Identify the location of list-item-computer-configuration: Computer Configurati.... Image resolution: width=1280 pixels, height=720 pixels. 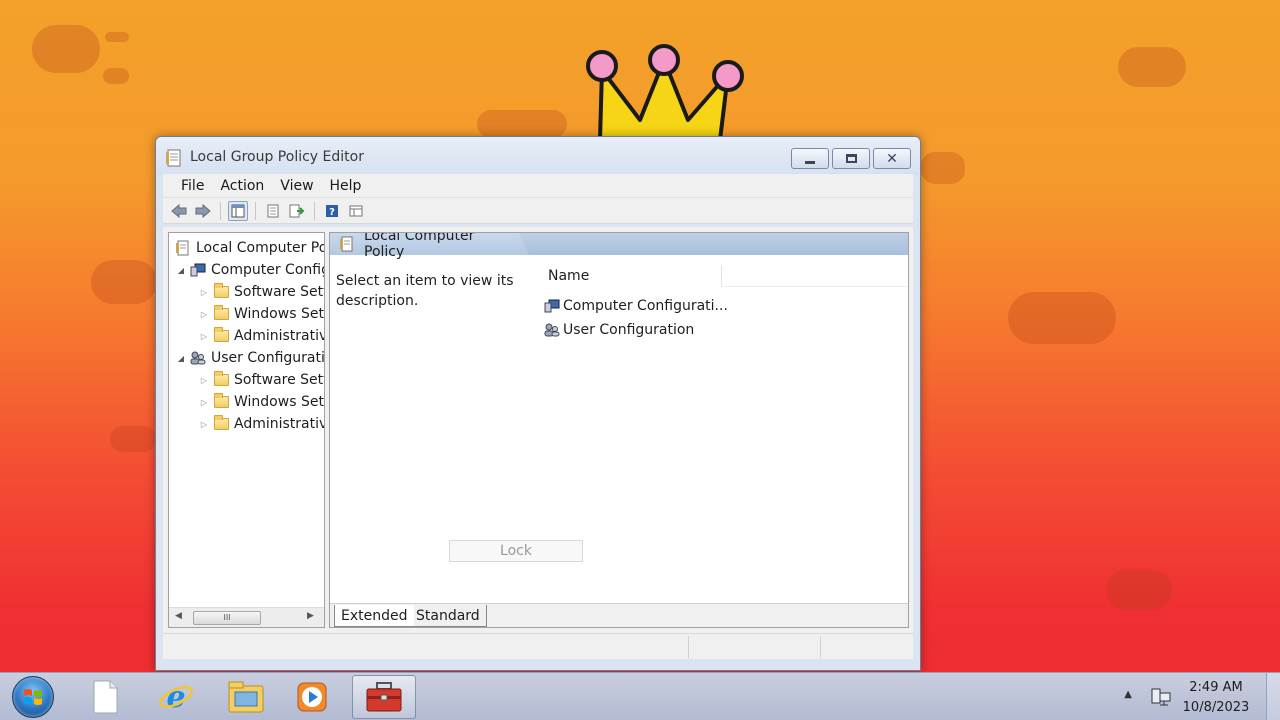
(636, 306).